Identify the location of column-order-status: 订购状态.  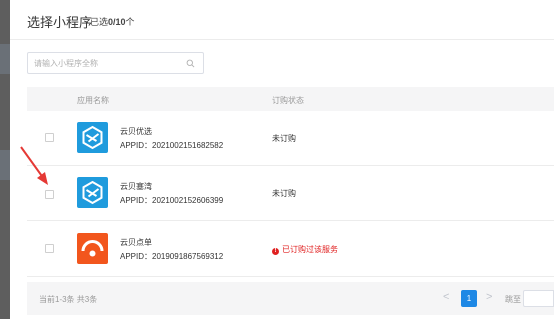
(288, 100).